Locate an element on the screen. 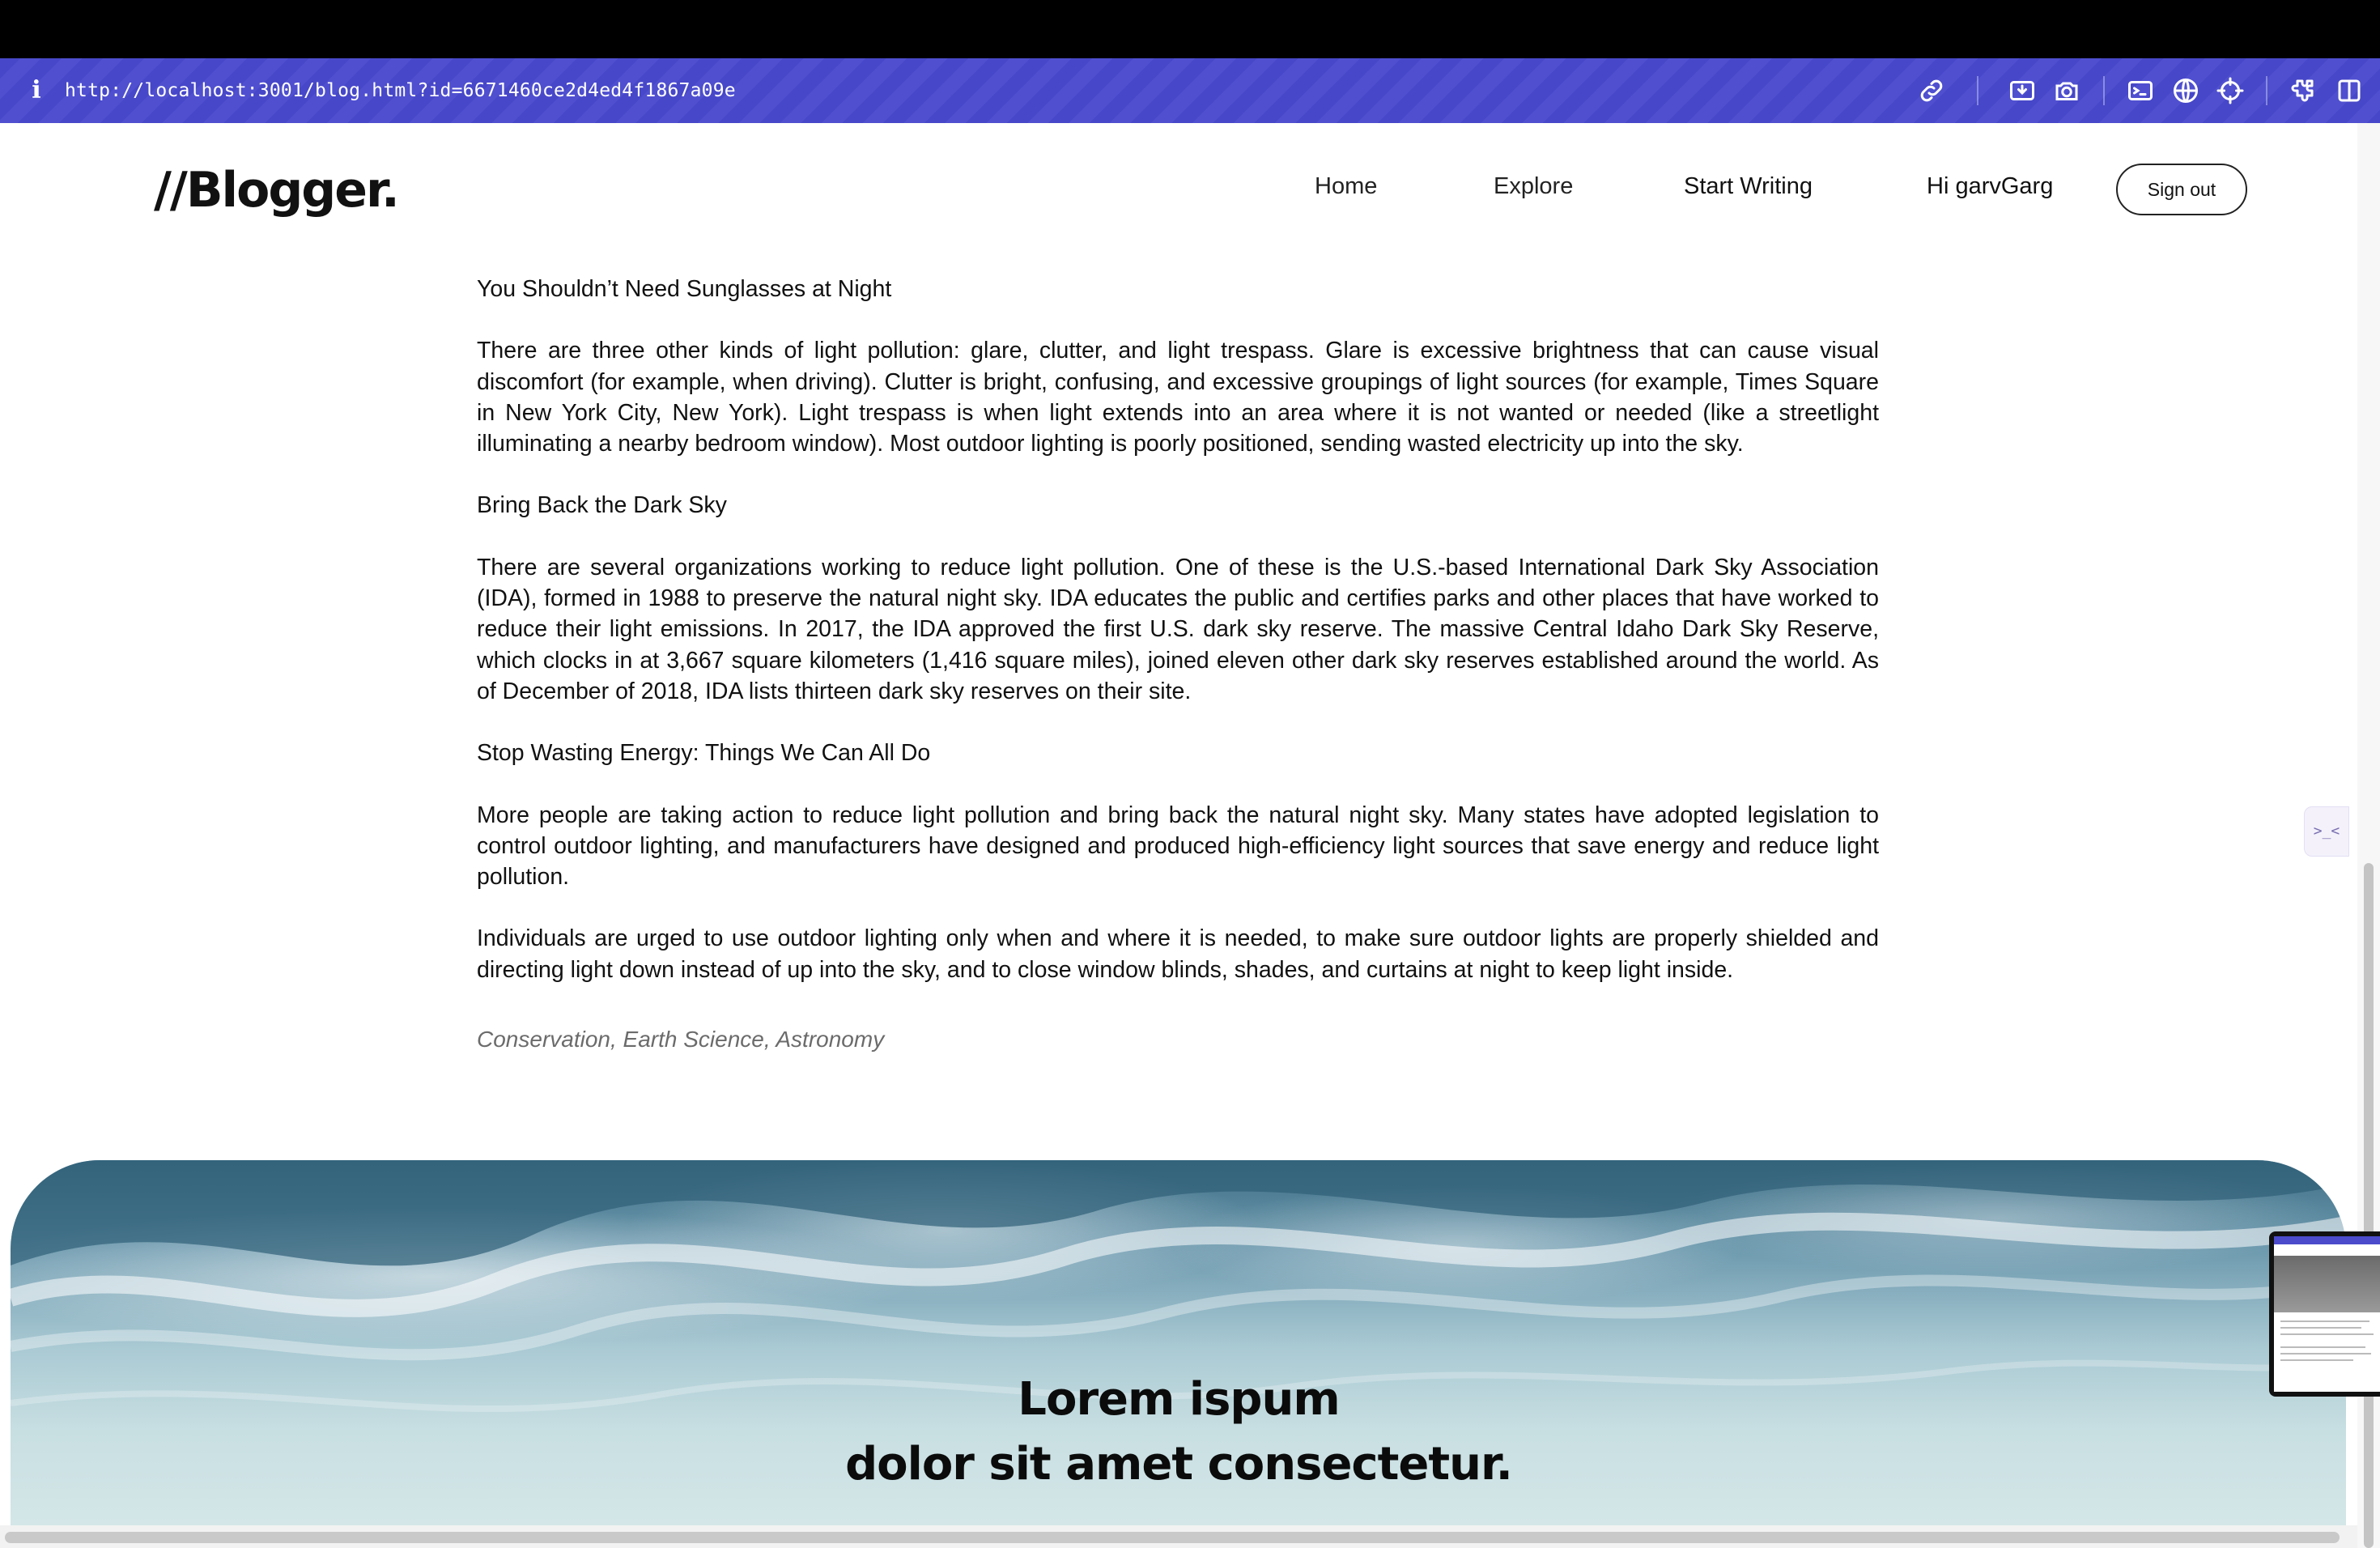  terminal-glyph-icon: >_< is located at coordinates (2326, 831).